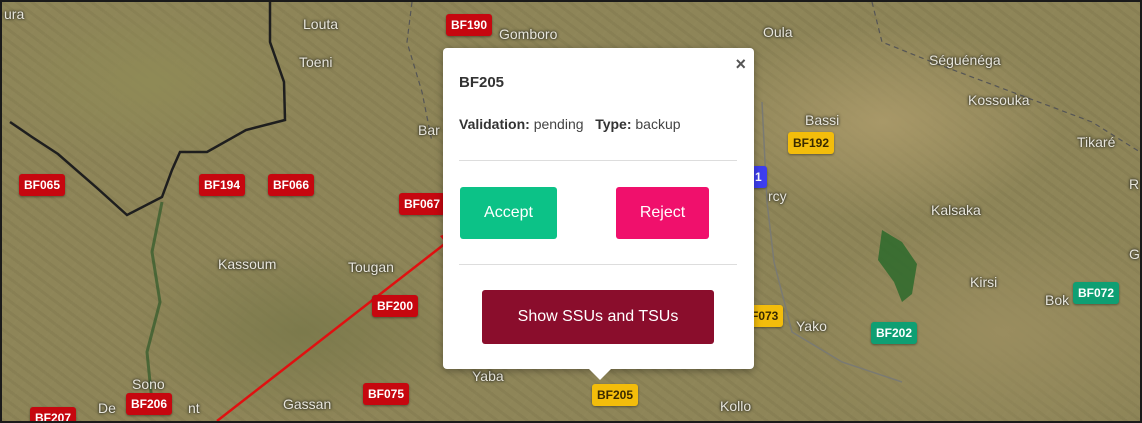 The height and width of the screenshot is (423, 1142). Describe the element at coordinates (736, 406) in the screenshot. I see `place-label: Kollo` at that location.